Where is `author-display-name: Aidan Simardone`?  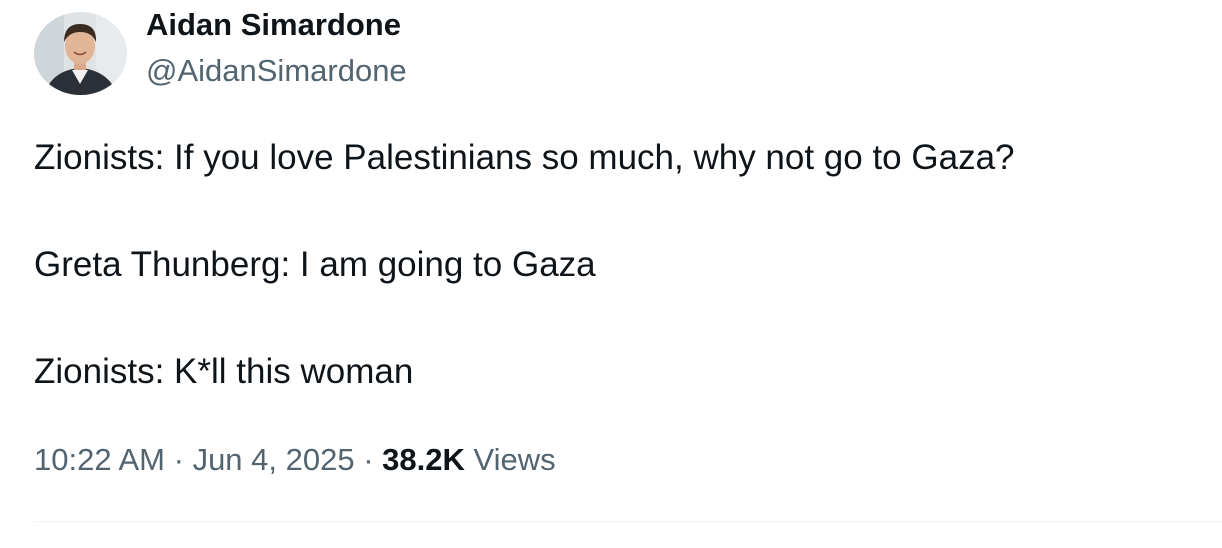 author-display-name: Aidan Simardone is located at coordinates (273, 25).